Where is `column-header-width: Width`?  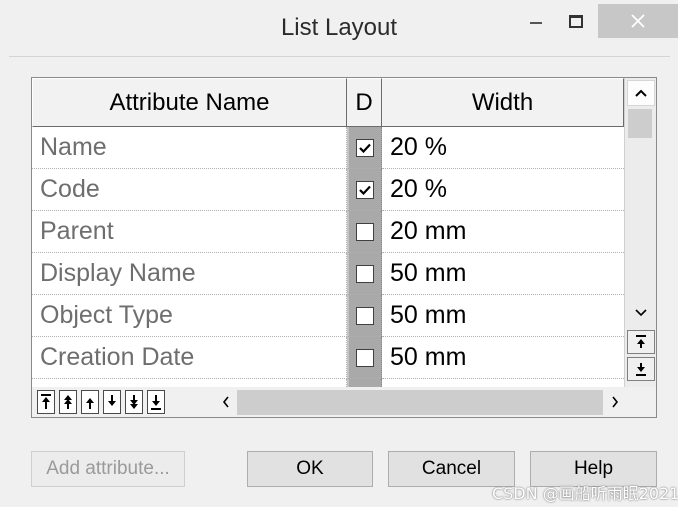
column-header-width: Width is located at coordinates (503, 102).